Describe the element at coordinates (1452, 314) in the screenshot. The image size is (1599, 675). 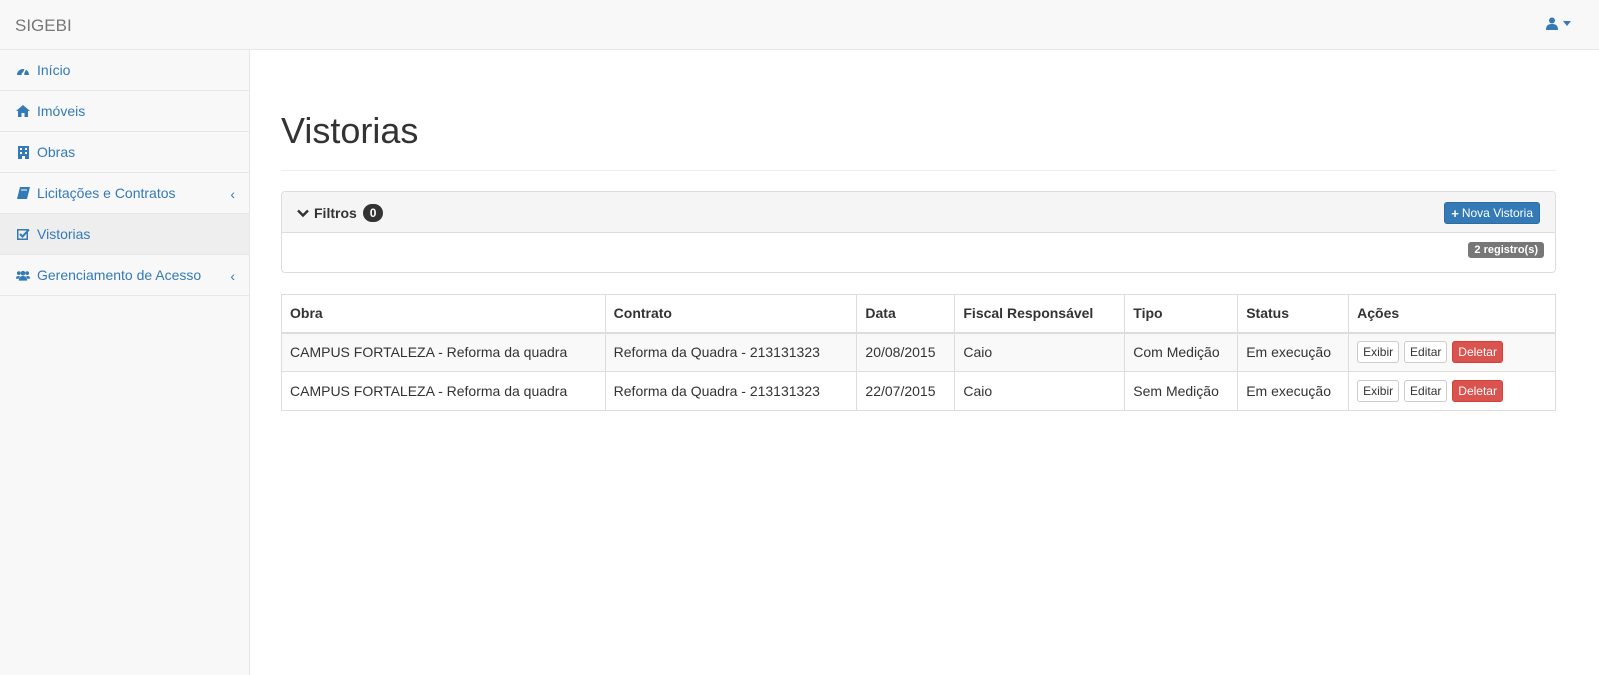
I see `column-header: Ações` at that location.